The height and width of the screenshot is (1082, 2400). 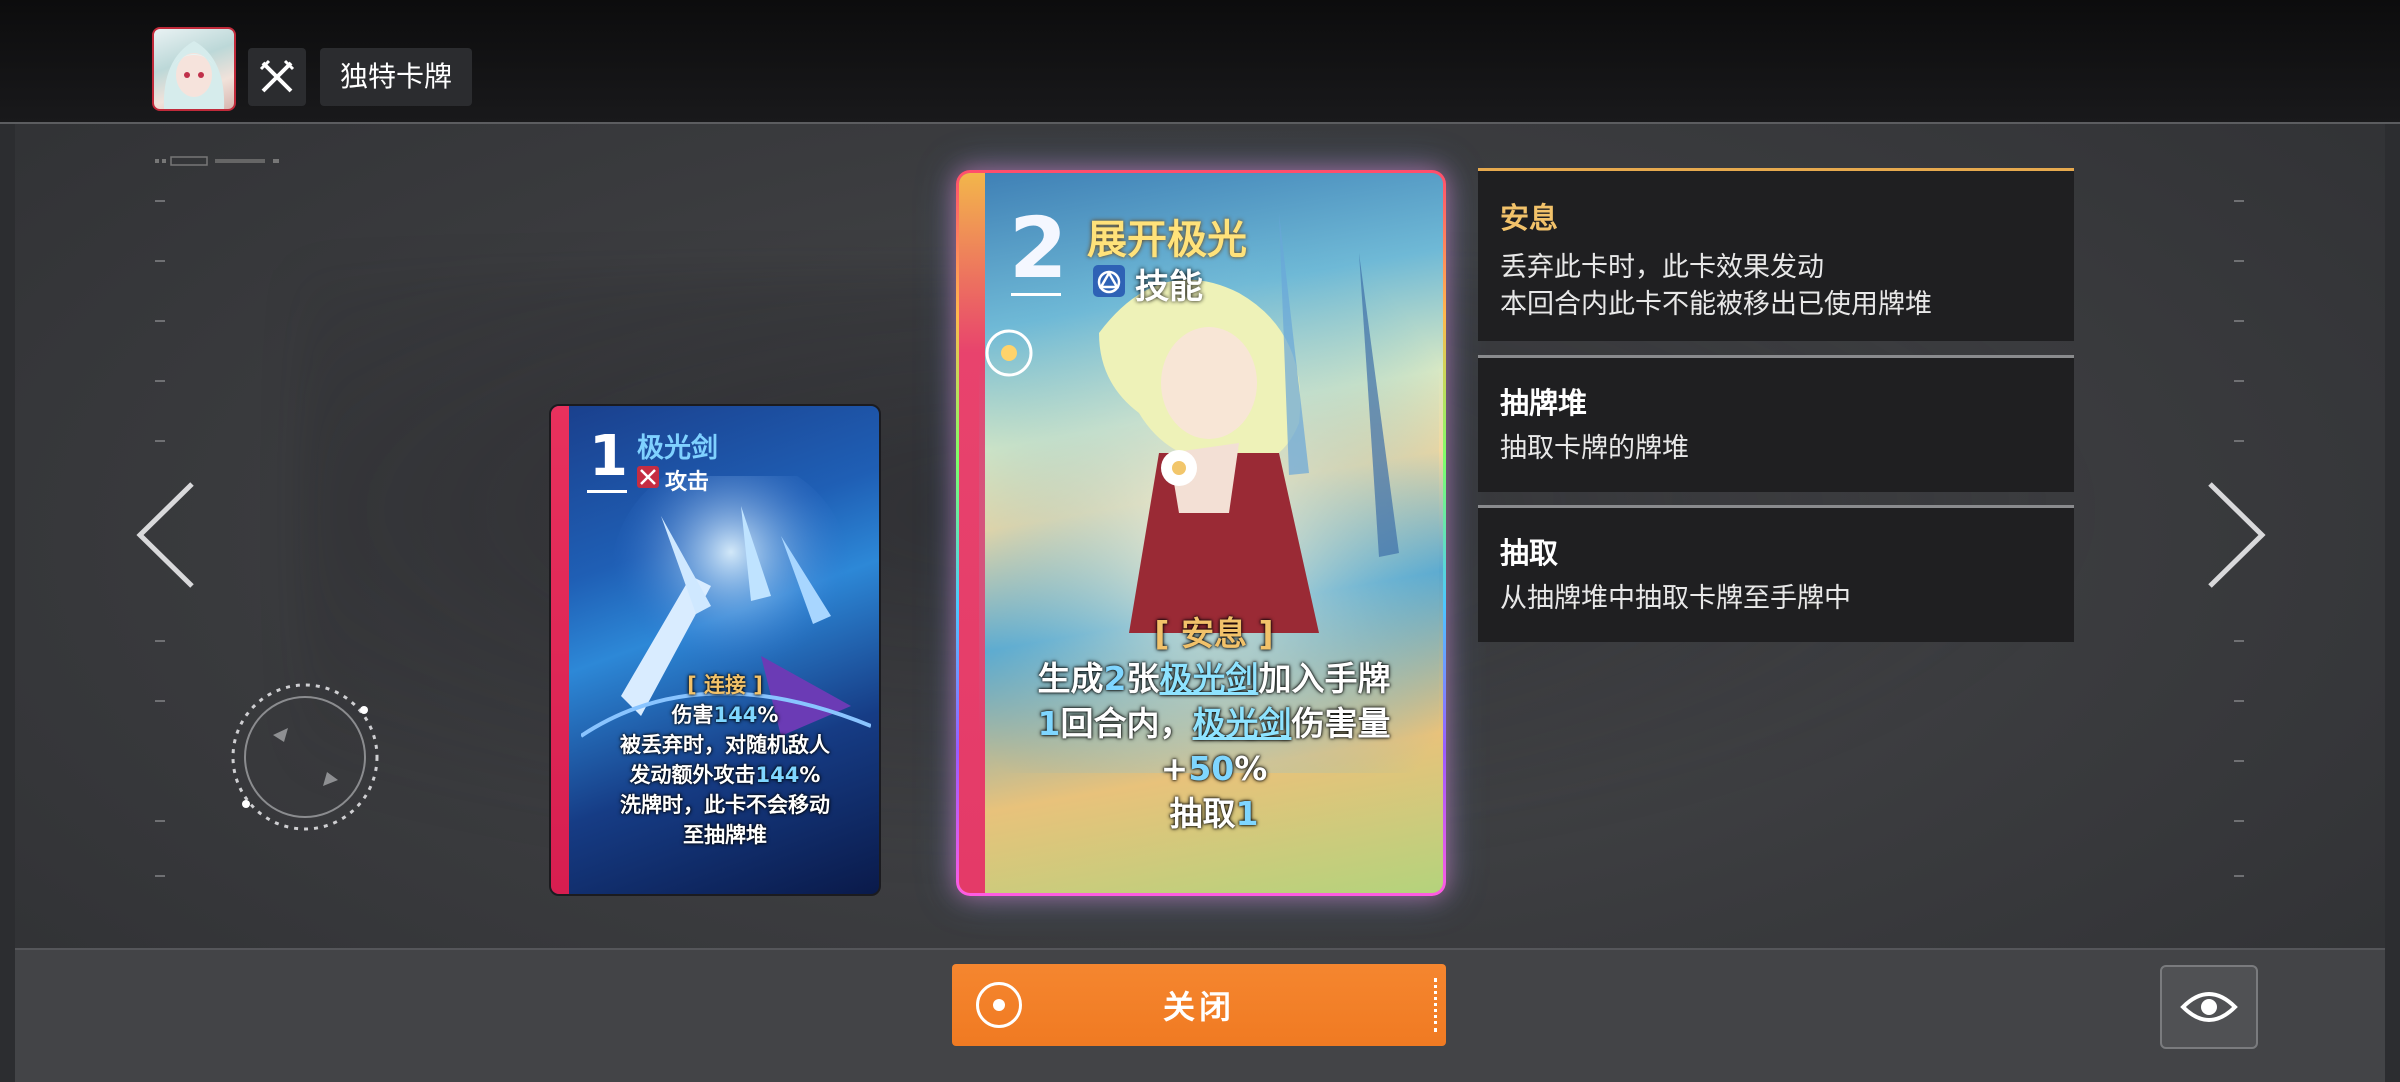 What do you see at coordinates (1529, 553) in the screenshot?
I see `info-title: 抽取` at bounding box center [1529, 553].